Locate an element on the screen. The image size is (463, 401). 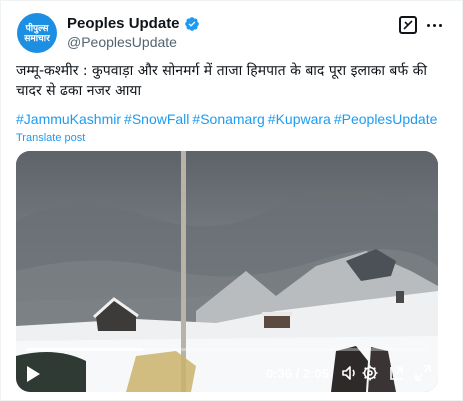
video-time-display: 0:36 / 2:05 is located at coordinates (297, 373).